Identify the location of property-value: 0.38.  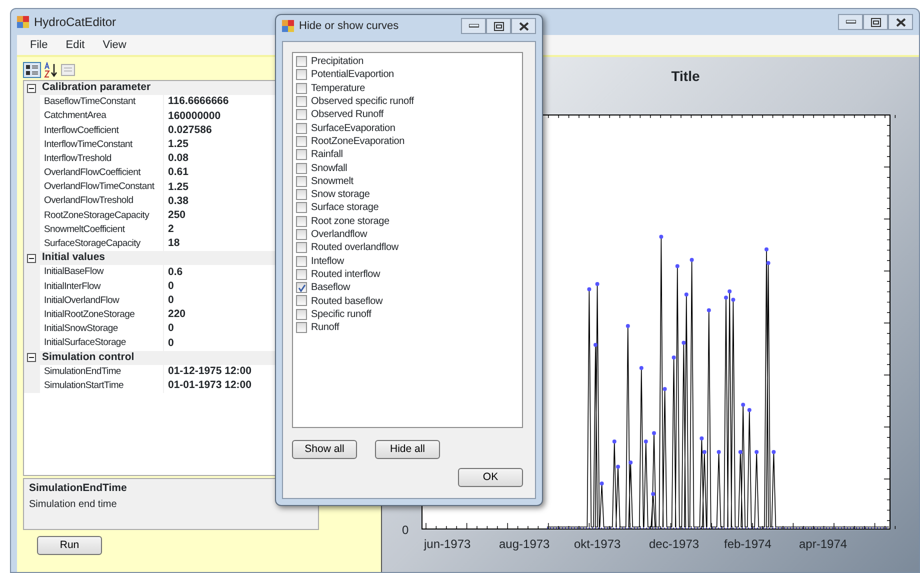
(176, 202).